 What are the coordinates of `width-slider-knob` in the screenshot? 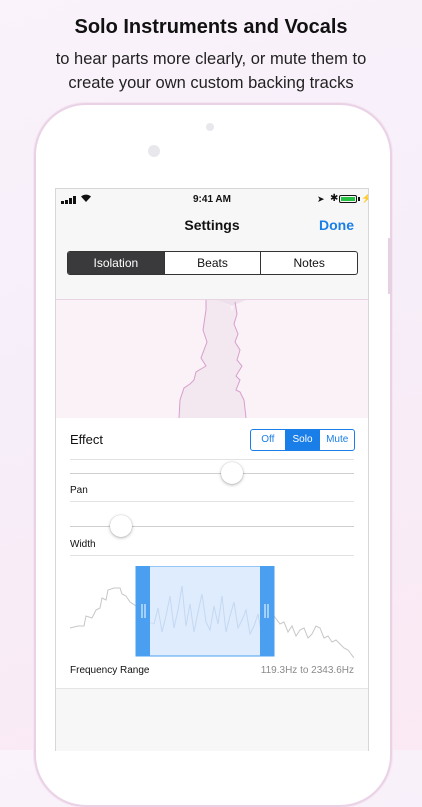 It's located at (121, 526).